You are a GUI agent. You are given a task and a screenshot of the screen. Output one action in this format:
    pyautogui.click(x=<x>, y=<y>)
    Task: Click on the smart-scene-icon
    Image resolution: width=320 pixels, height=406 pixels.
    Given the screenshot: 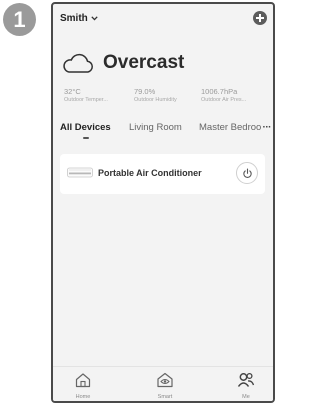 What is the action you would take?
    pyautogui.click(x=165, y=380)
    